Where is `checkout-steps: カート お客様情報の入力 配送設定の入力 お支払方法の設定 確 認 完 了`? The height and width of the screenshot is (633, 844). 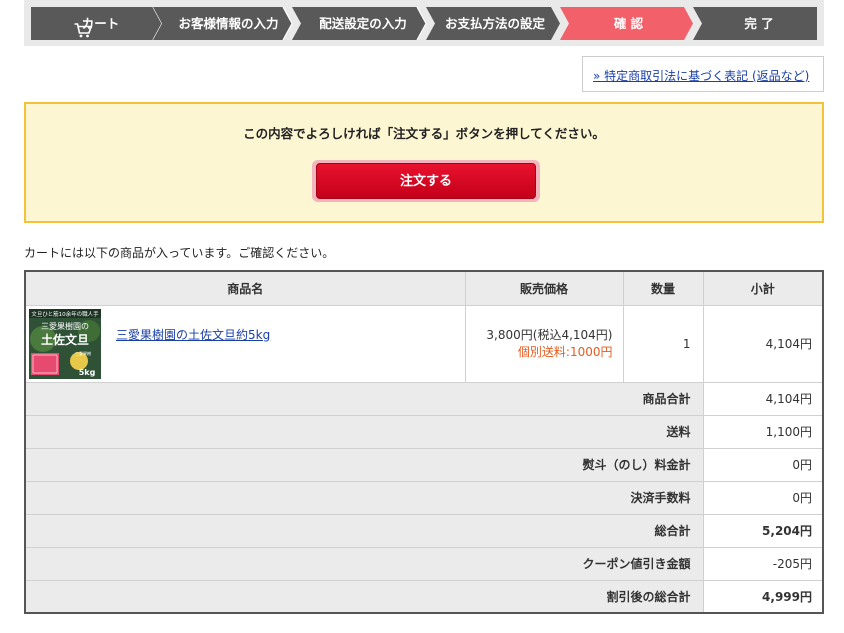 checkout-steps: カート お客様情報の入力 配送設定の入力 お支払方法の設定 確 認 完 了 is located at coordinates (424, 23).